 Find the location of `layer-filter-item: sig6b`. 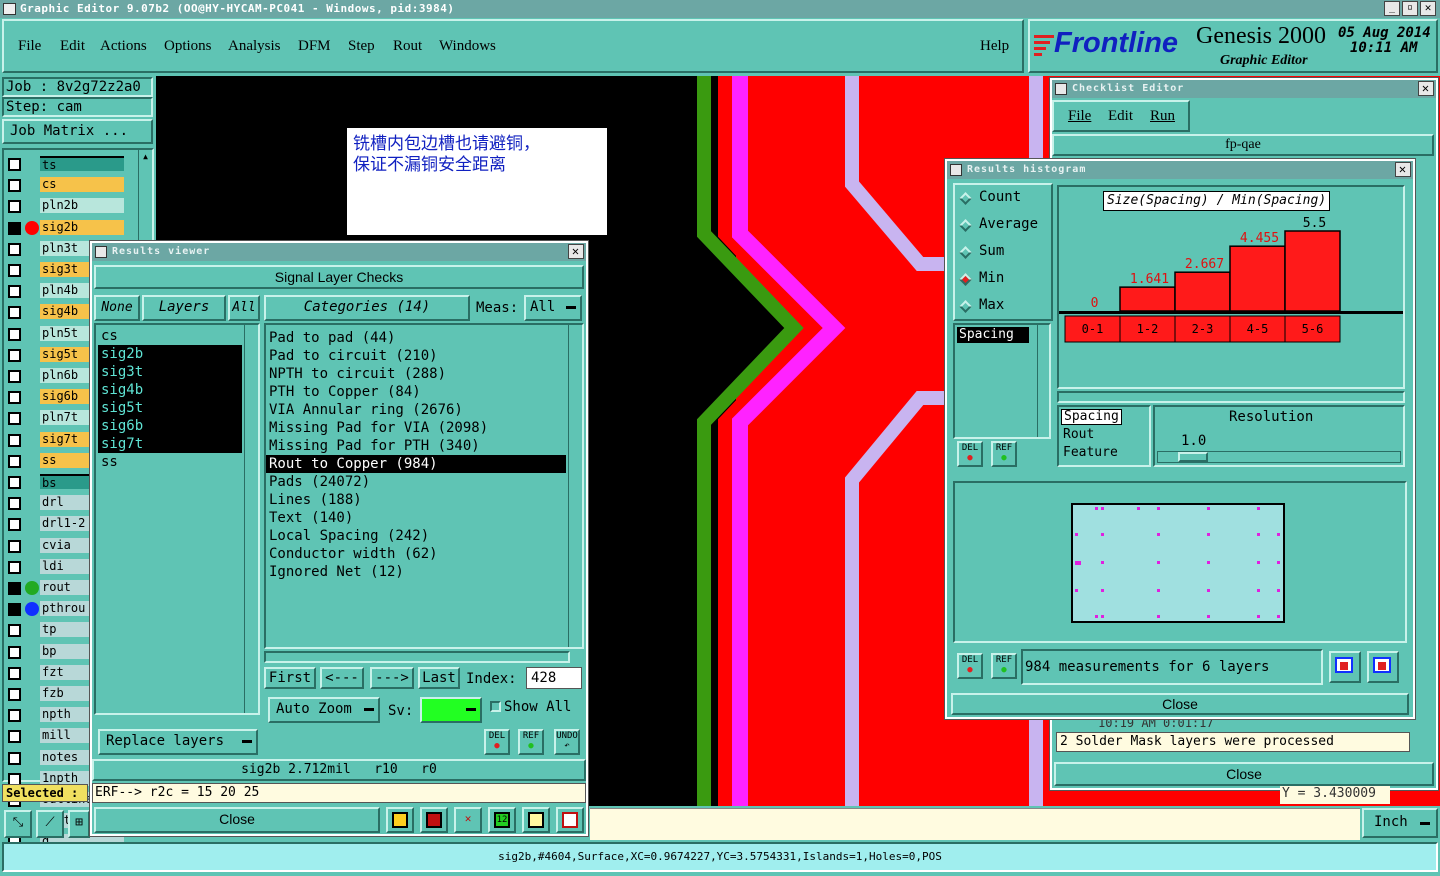

layer-filter-item: sig6b is located at coordinates (170, 426).